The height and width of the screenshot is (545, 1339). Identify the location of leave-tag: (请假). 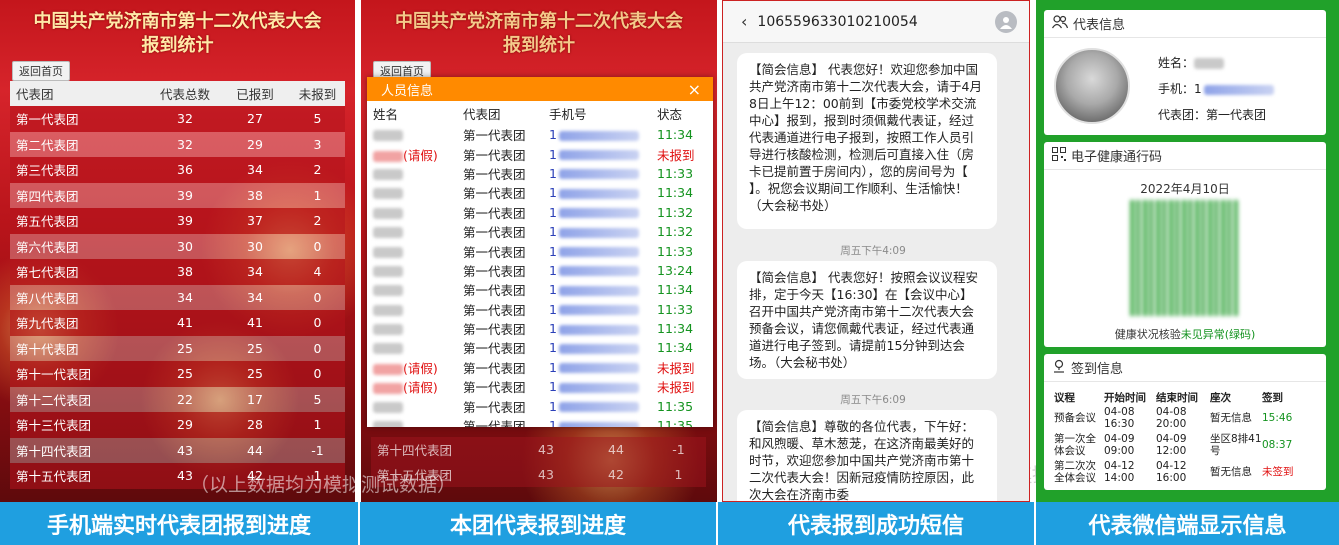
(420, 368).